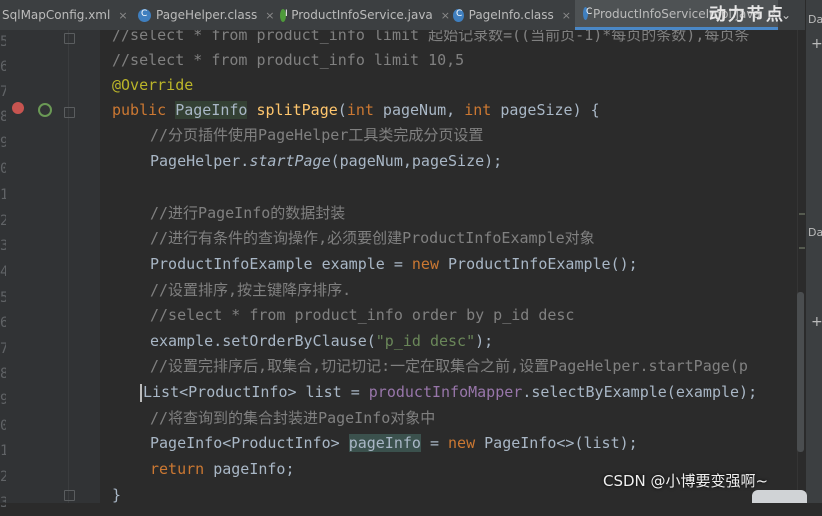  Describe the element at coordinates (425, 341) in the screenshot. I see `string-literal: "p_id desc"` at that location.